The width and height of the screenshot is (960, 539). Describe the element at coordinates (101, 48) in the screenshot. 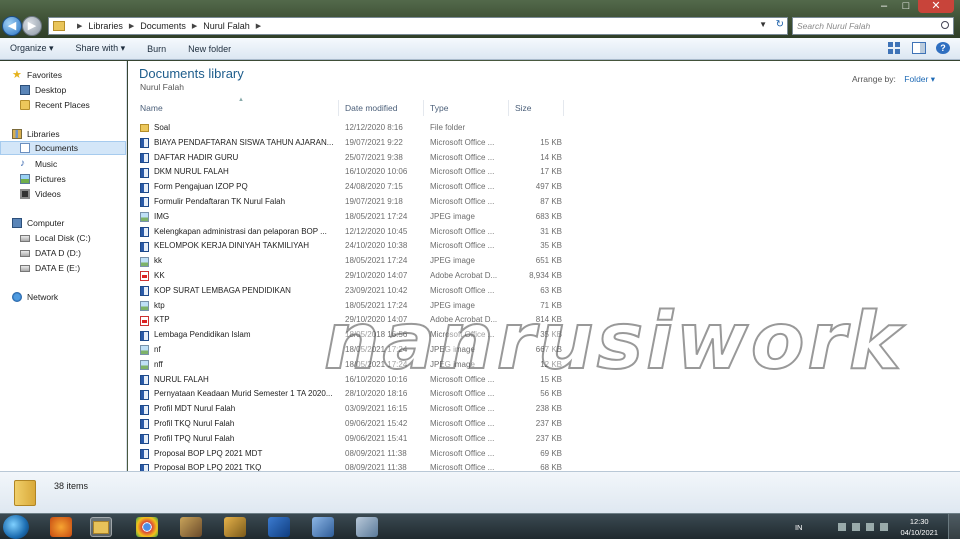

I see `share-with-button: Share with ▾` at that location.